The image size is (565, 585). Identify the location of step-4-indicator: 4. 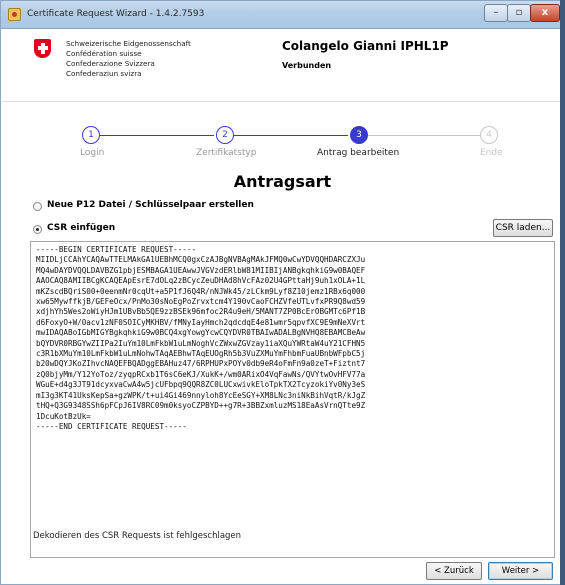
(489, 135).